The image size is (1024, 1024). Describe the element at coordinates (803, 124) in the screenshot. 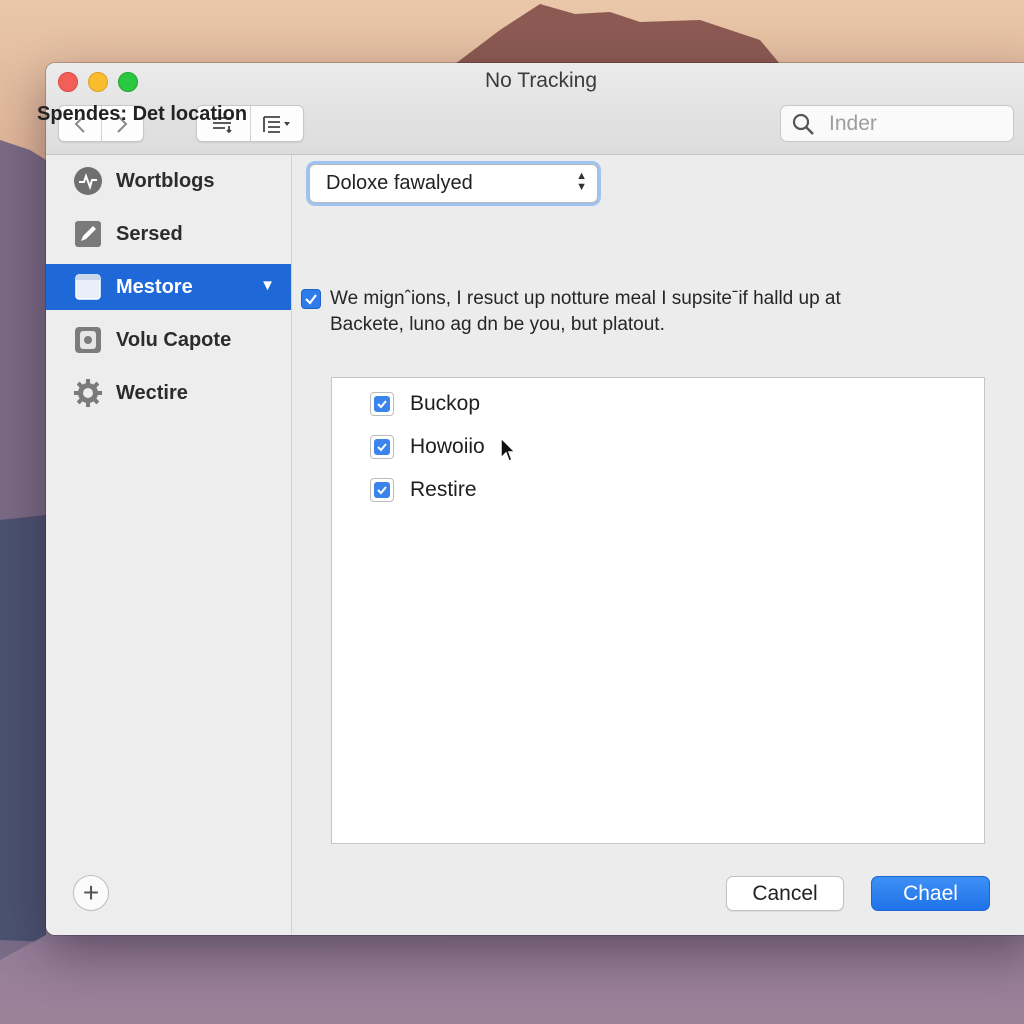

I see `search-icon` at that location.